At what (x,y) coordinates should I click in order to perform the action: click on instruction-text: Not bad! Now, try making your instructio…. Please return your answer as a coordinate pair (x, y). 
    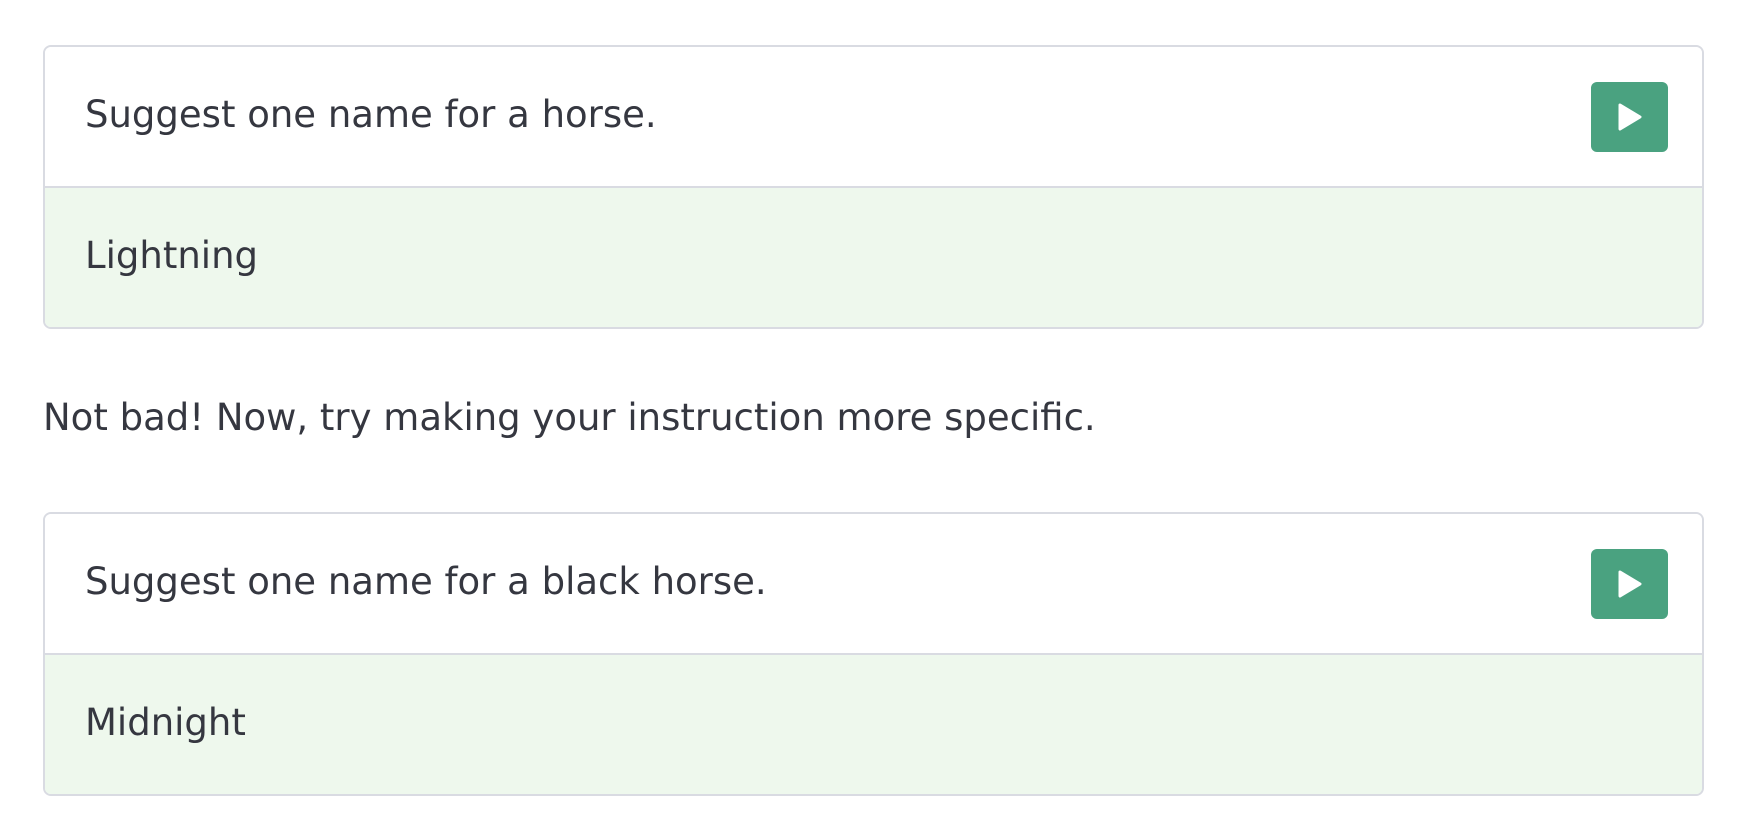
    Looking at the image, I should click on (569, 417).